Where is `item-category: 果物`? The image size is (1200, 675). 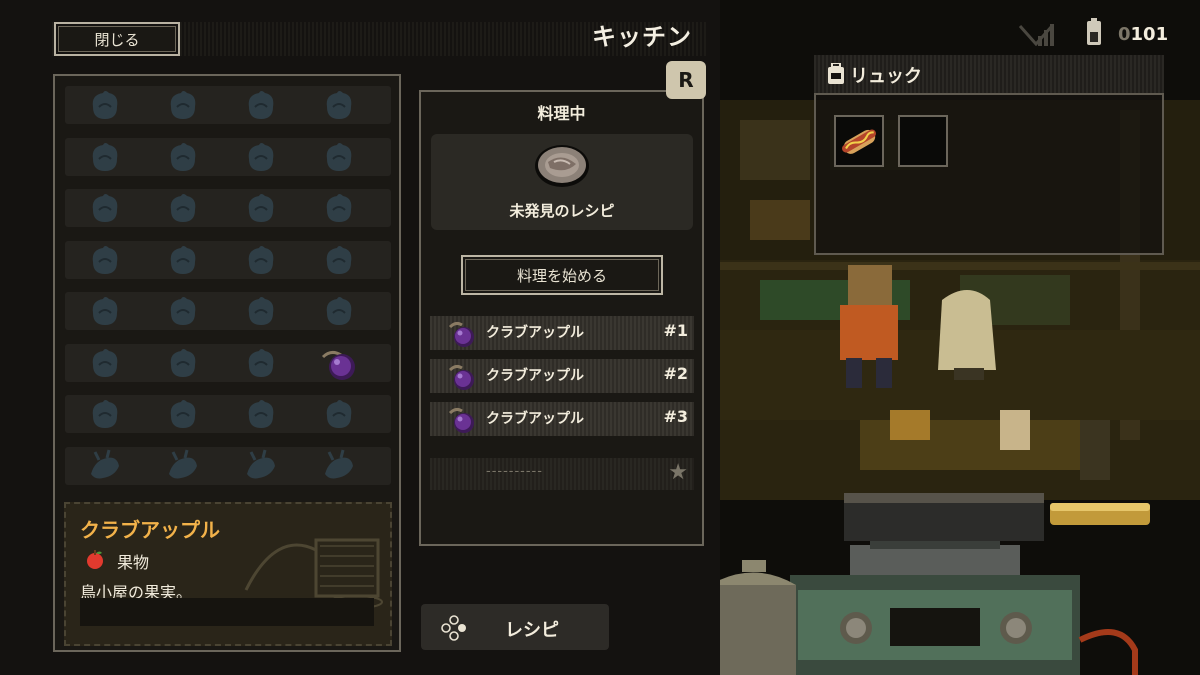
item-category: 果物 is located at coordinates (133, 562).